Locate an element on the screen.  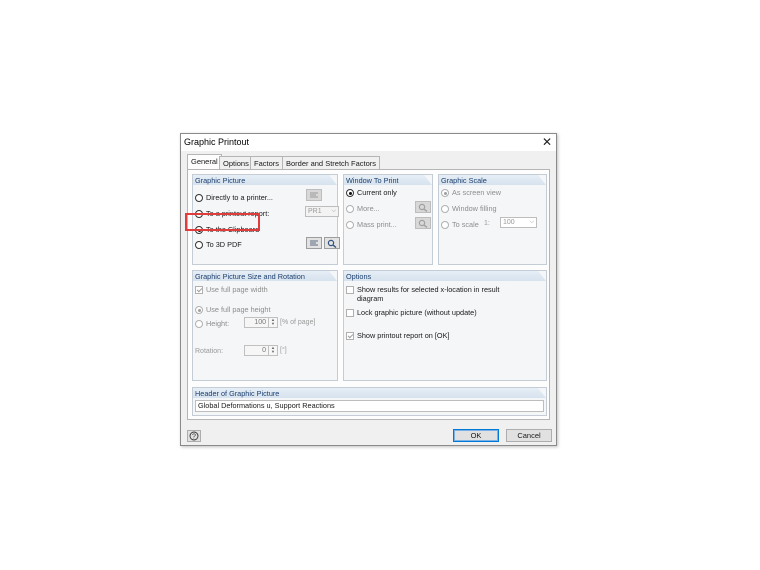
group-header: Graphic Picture is located at coordinates (265, 180).